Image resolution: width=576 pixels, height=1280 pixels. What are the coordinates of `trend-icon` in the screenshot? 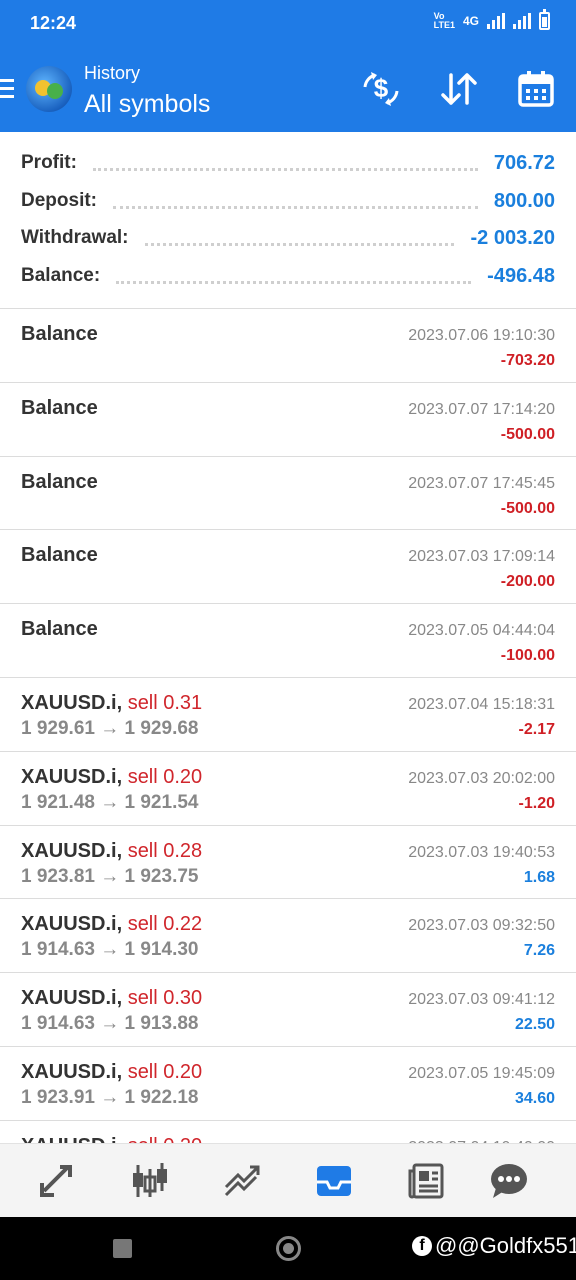 It's located at (242, 1181).